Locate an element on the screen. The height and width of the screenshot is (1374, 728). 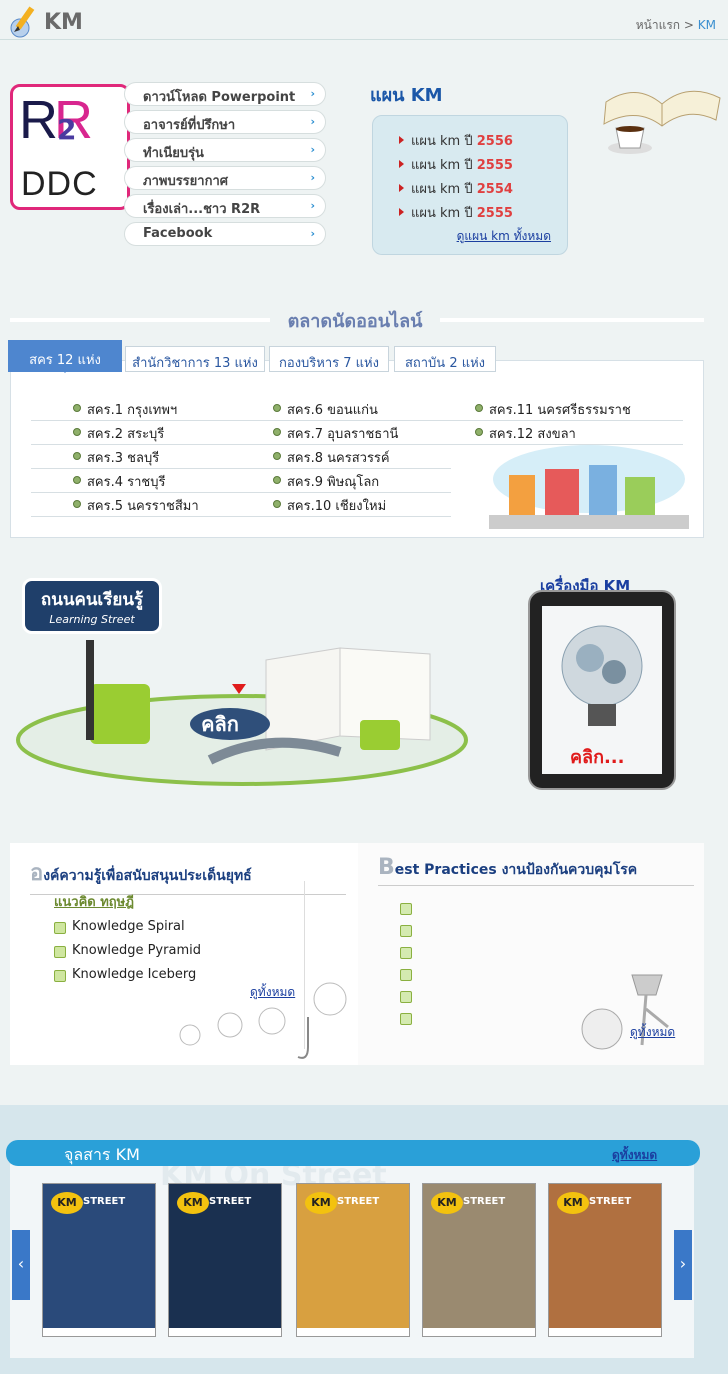
tab-admin: กองบริหาร 7 แห่ง is located at coordinates (329, 359).